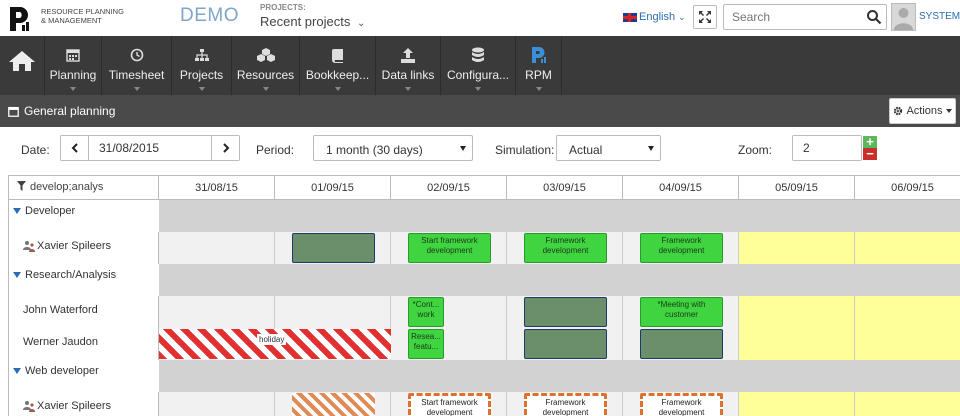 This screenshot has height=416, width=960. Describe the element at coordinates (338, 55) in the screenshot. I see `book-icon` at that location.